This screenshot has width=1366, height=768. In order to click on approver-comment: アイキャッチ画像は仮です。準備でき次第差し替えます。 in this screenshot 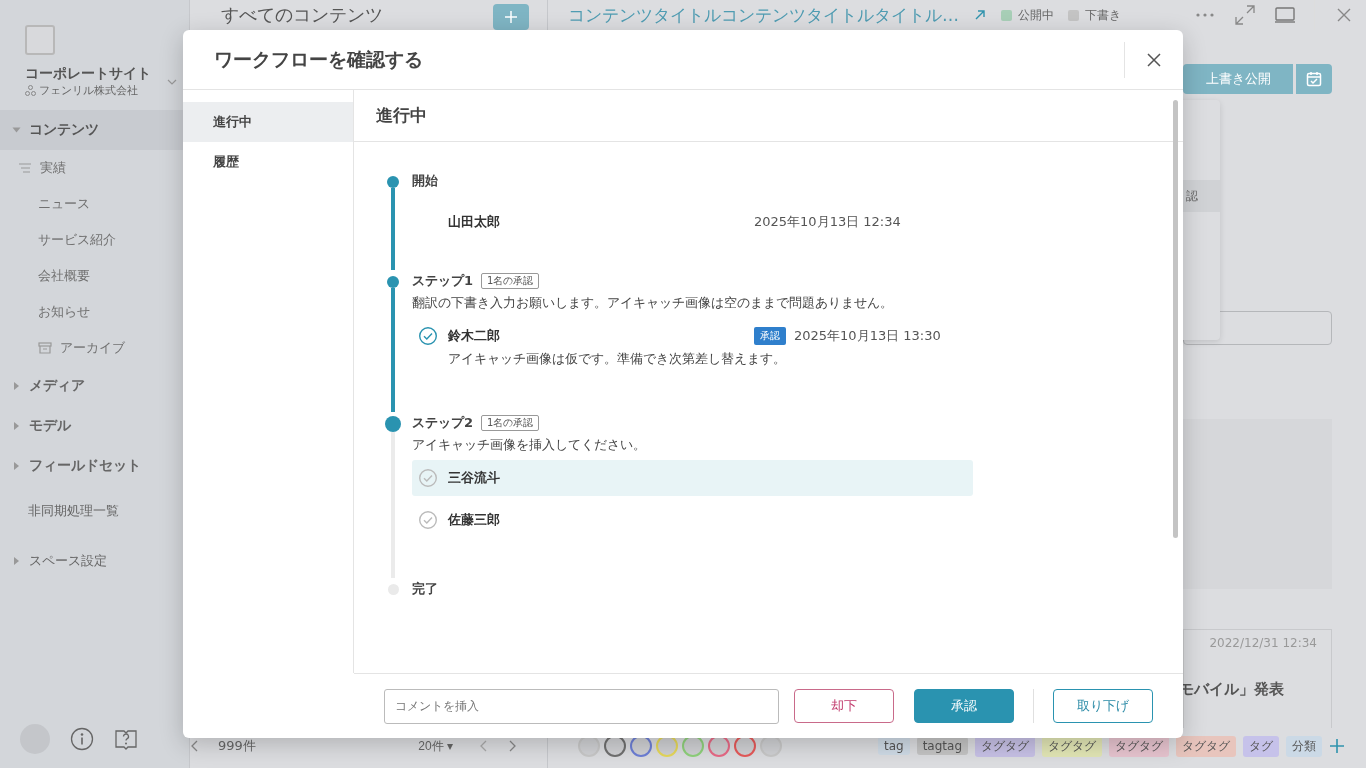, I will do `click(617, 359)`.